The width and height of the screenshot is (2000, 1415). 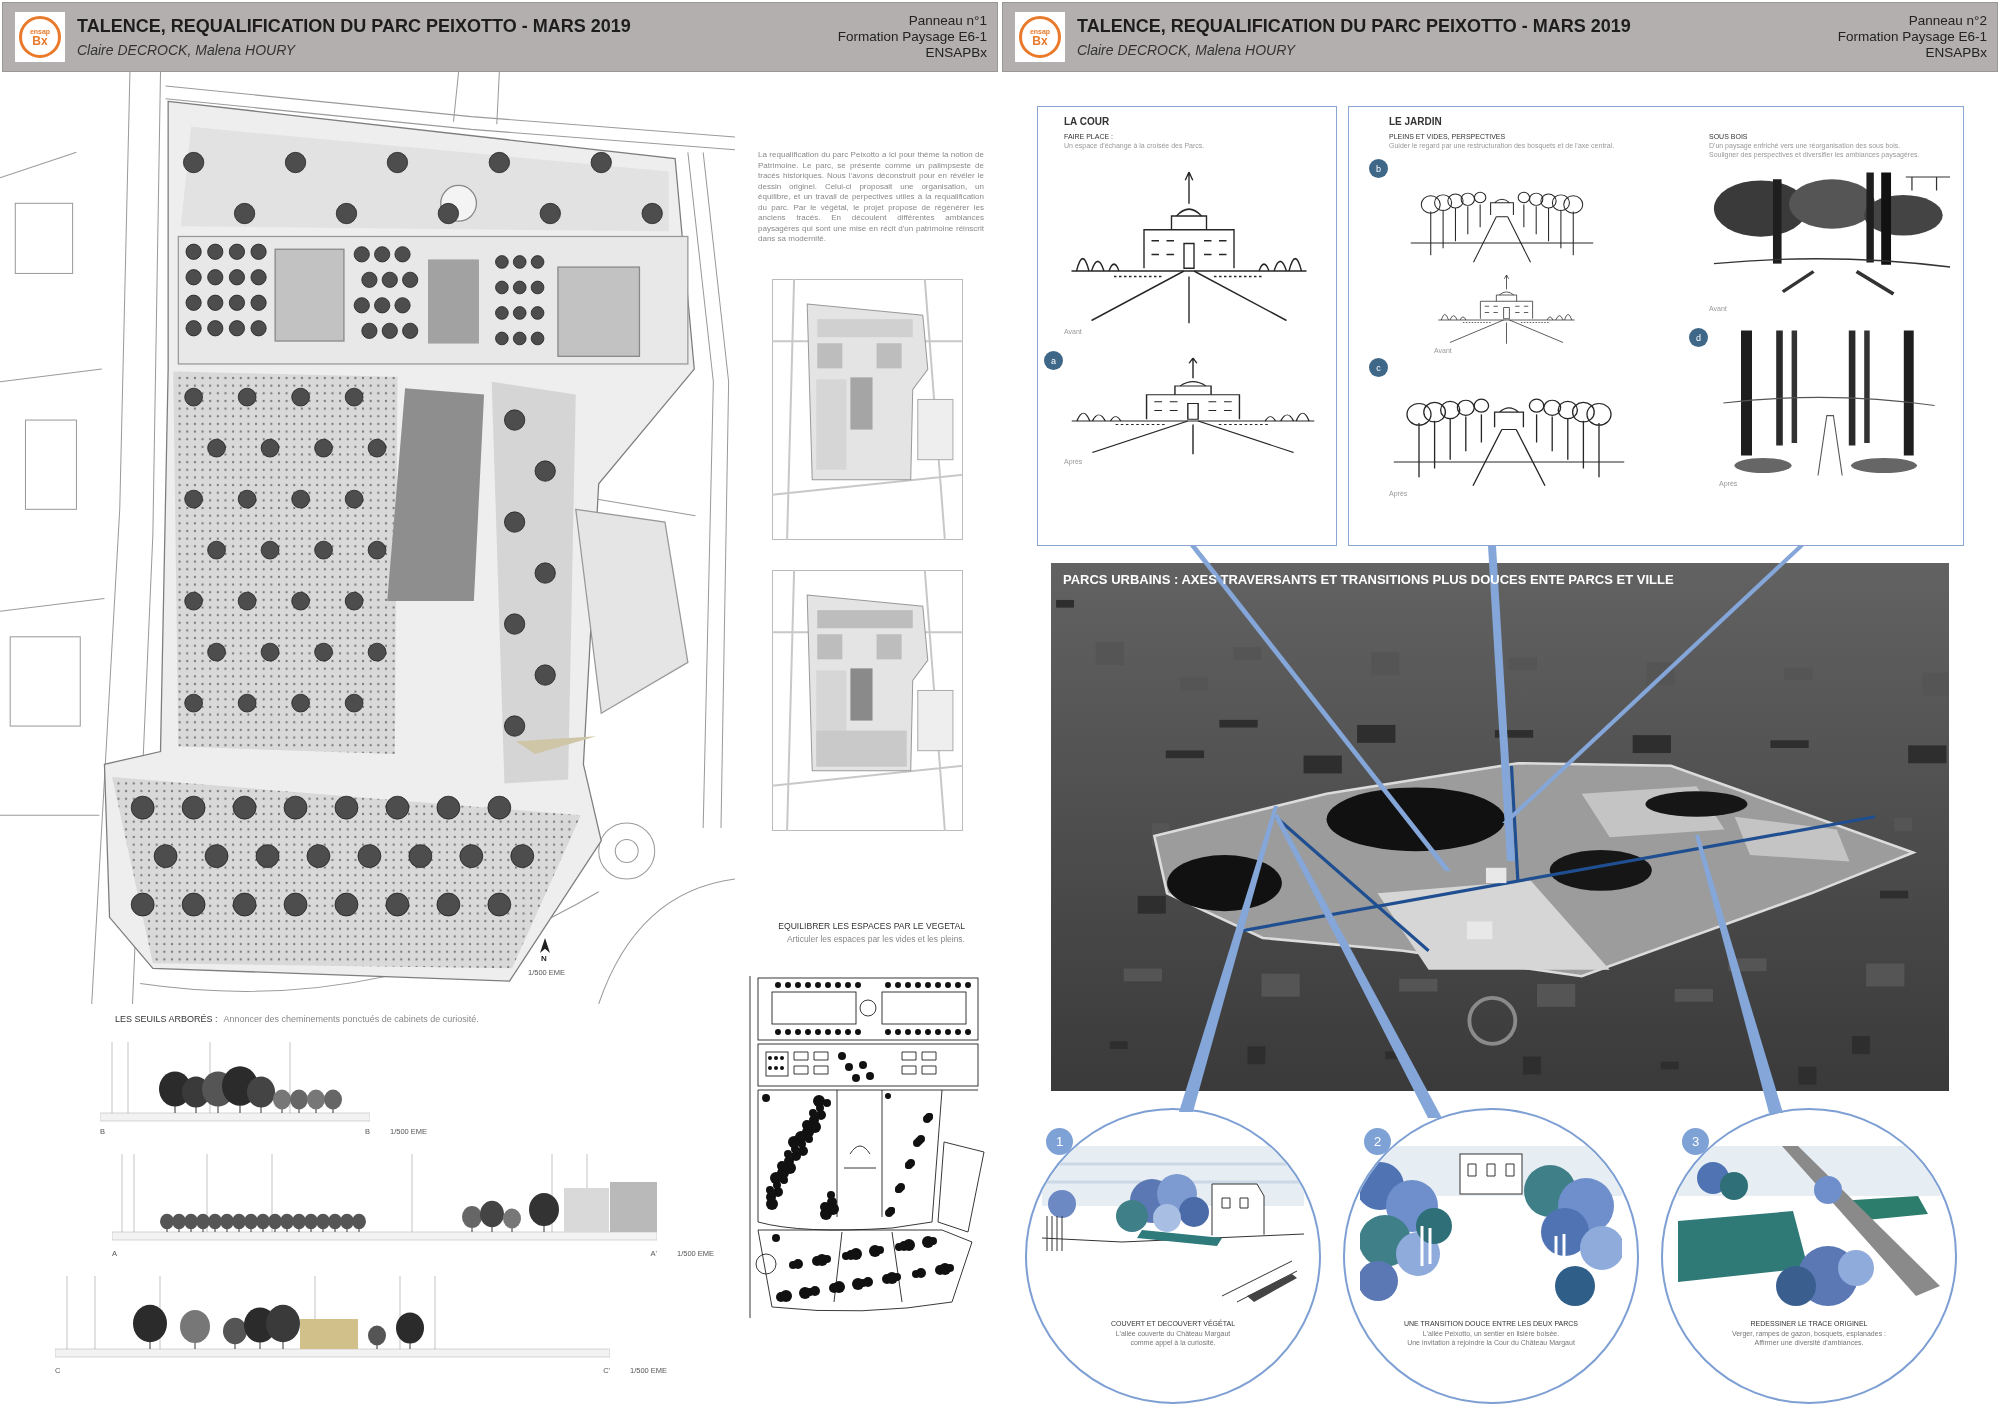 I want to click on panel-heading: LA COUR, so click(x=1087, y=121).